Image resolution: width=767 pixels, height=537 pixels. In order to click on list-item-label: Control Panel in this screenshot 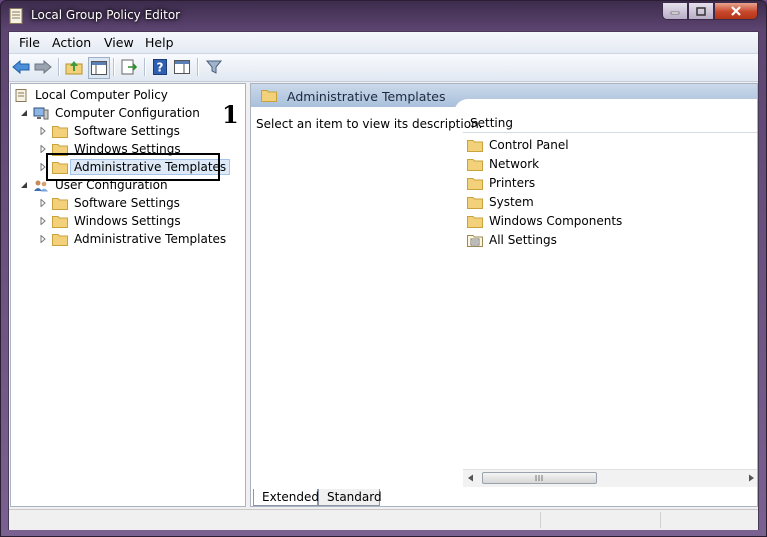, I will do `click(529, 145)`.